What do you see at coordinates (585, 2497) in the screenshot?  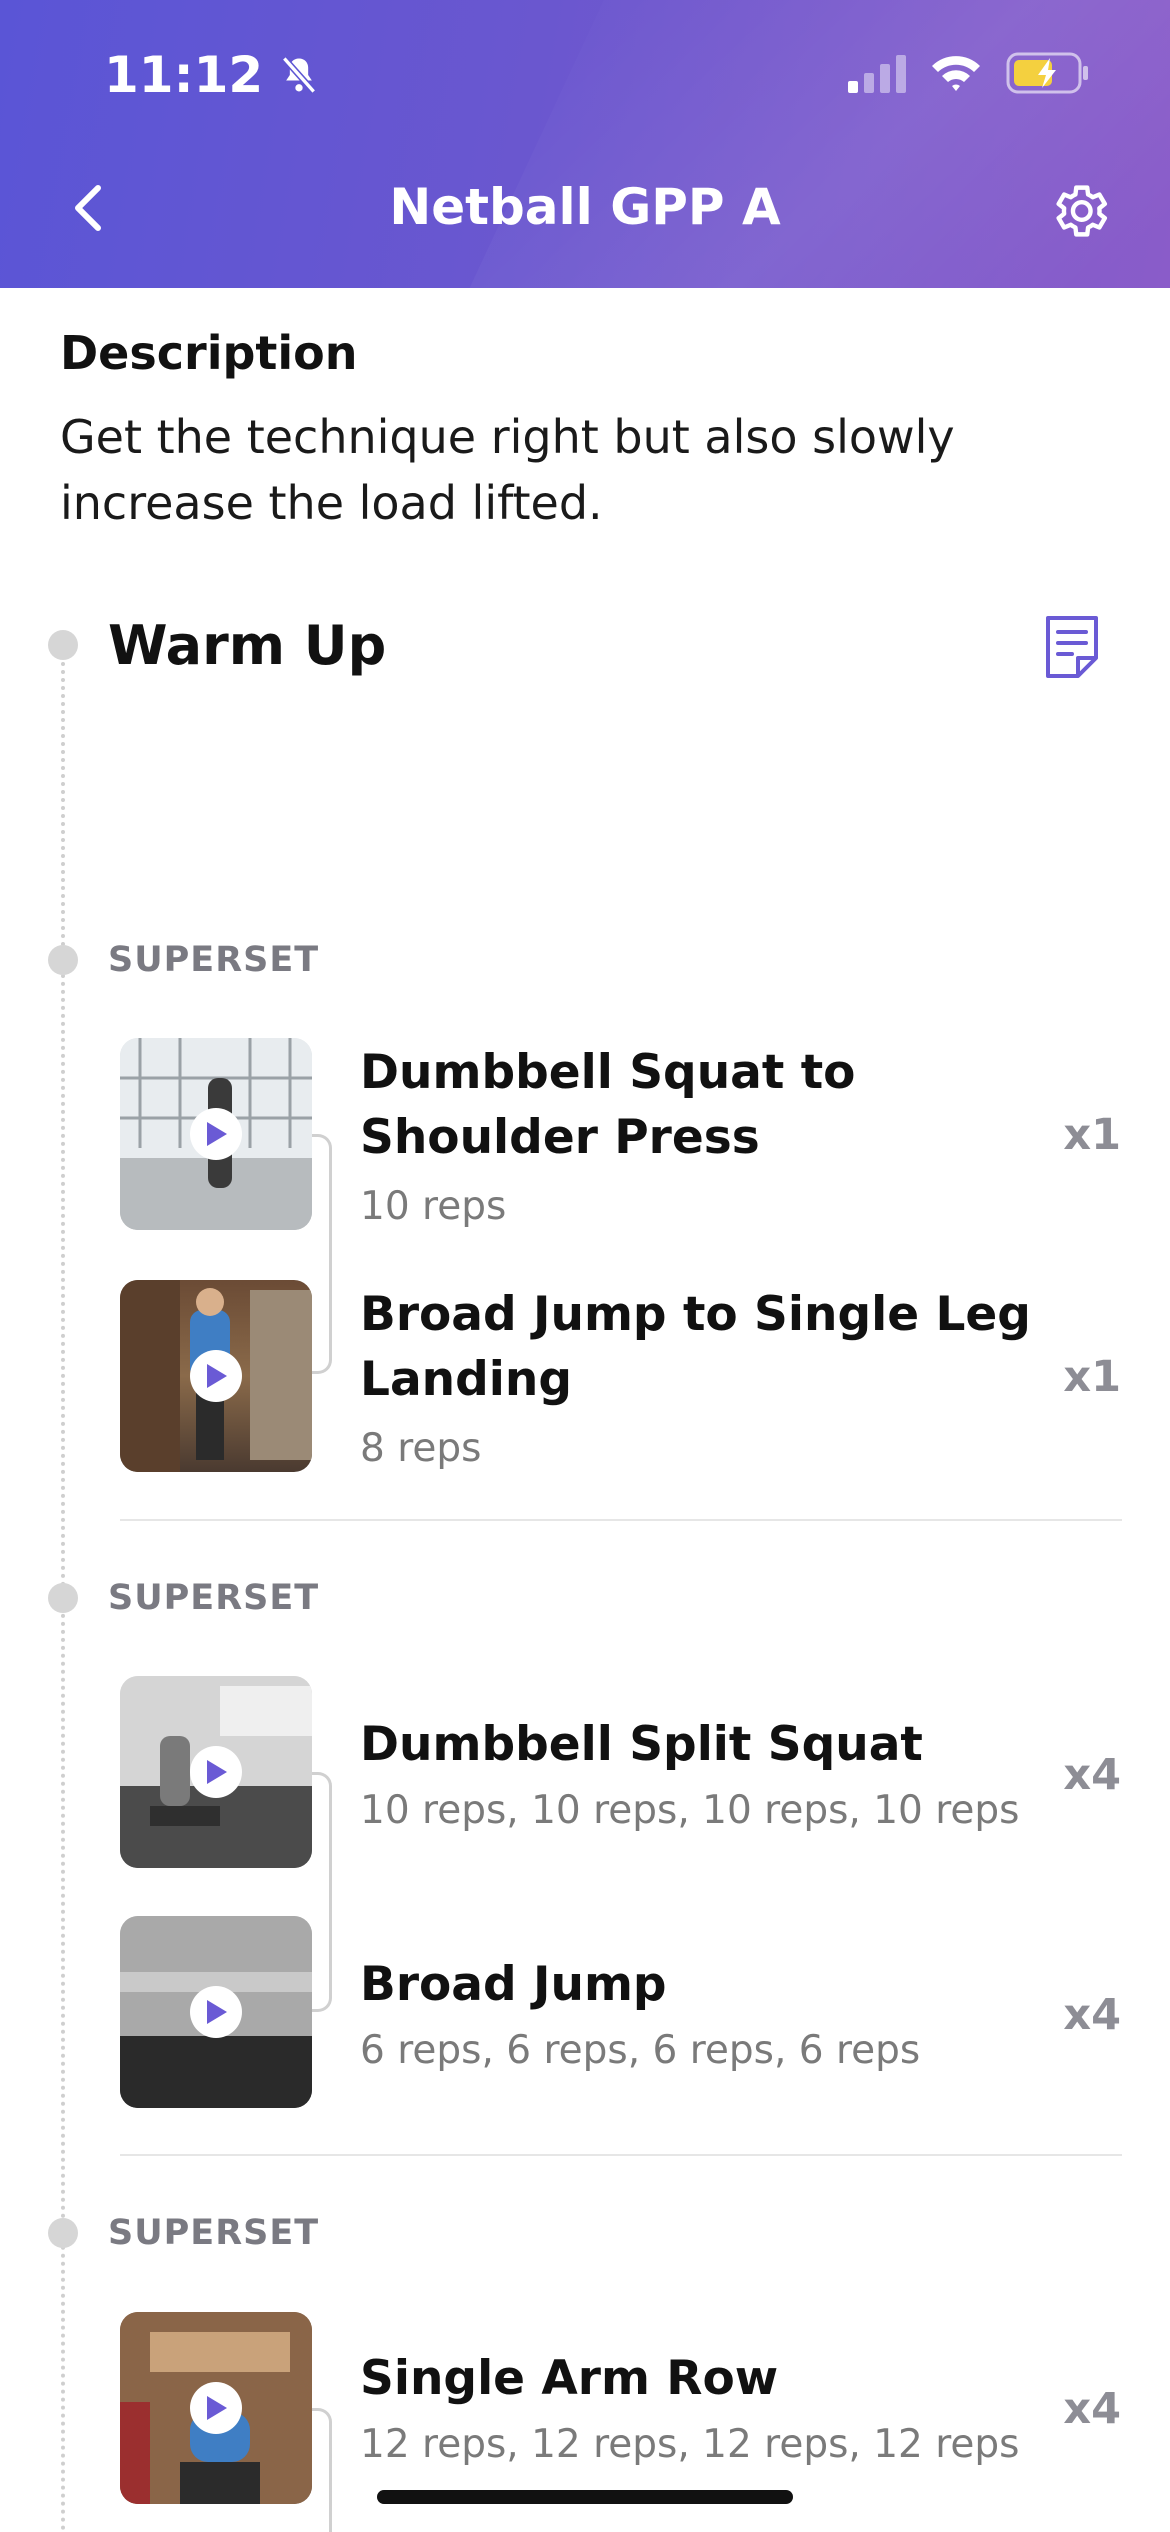 I see `home-indicator` at bounding box center [585, 2497].